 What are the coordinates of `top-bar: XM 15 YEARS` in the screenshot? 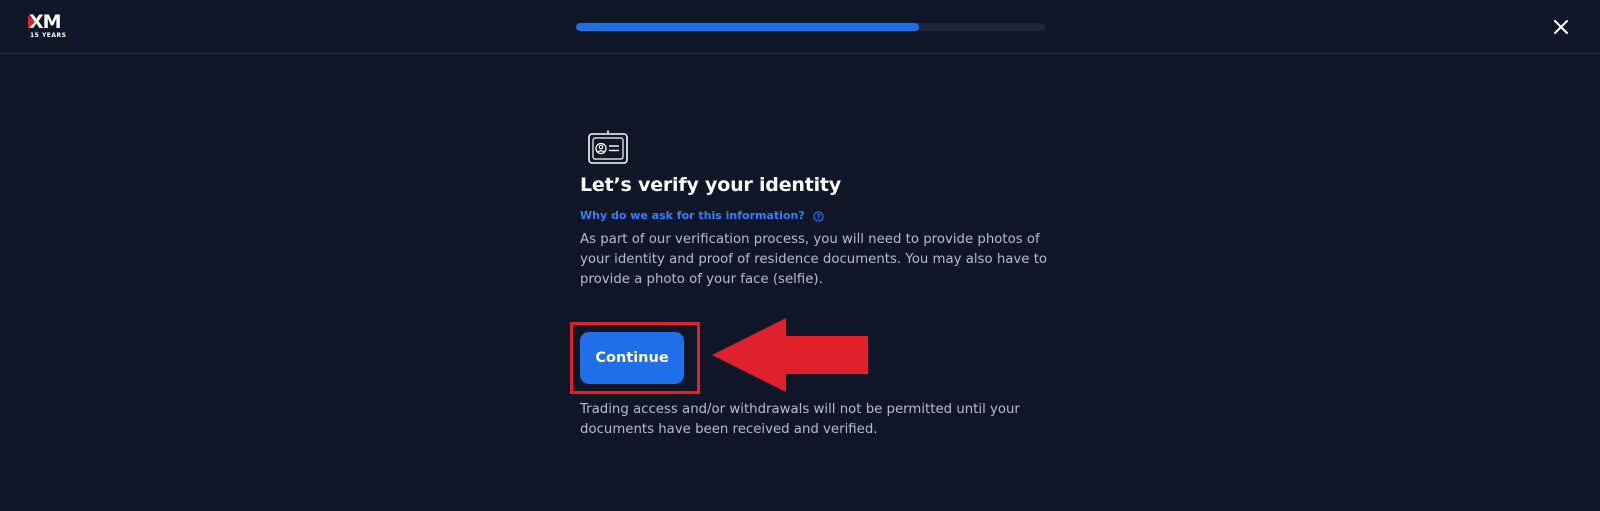 It's located at (800, 27).